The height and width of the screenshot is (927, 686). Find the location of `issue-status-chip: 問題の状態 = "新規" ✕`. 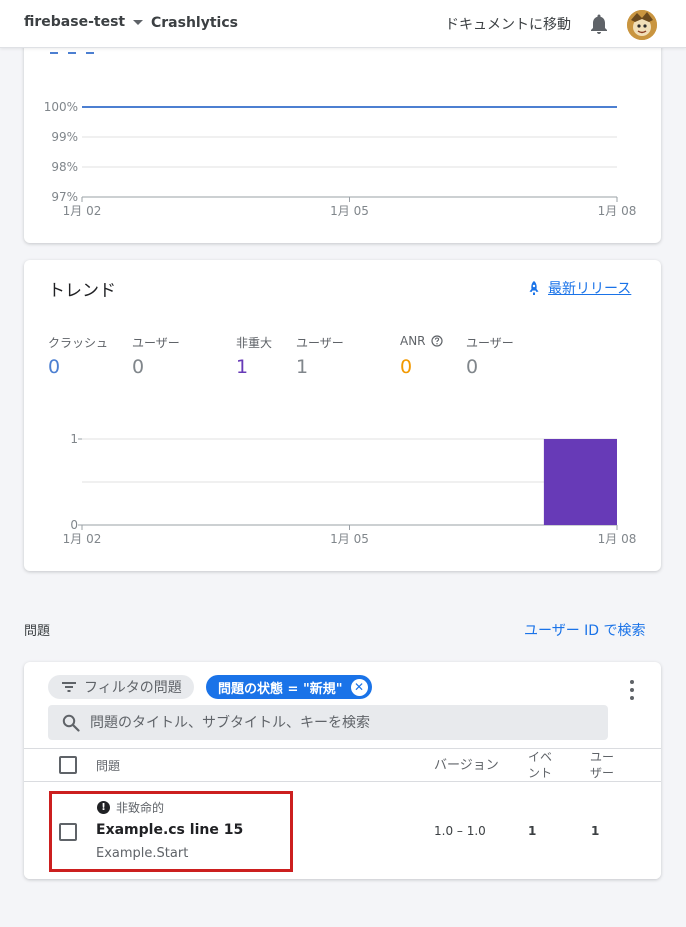

issue-status-chip: 問題の状態 = "新規" ✕ is located at coordinates (289, 687).